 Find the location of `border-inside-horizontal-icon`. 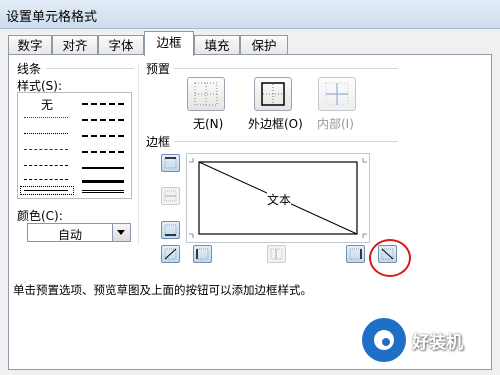

border-inside-horizontal-icon is located at coordinates (170, 196).